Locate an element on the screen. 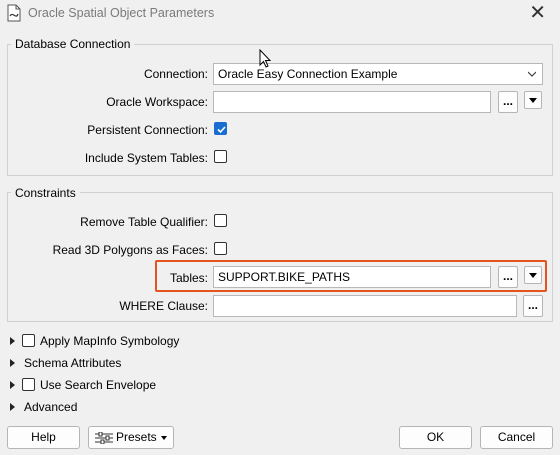 The image size is (560, 455). include-system-tables-label: Include System Tables: is located at coordinates (146, 158).